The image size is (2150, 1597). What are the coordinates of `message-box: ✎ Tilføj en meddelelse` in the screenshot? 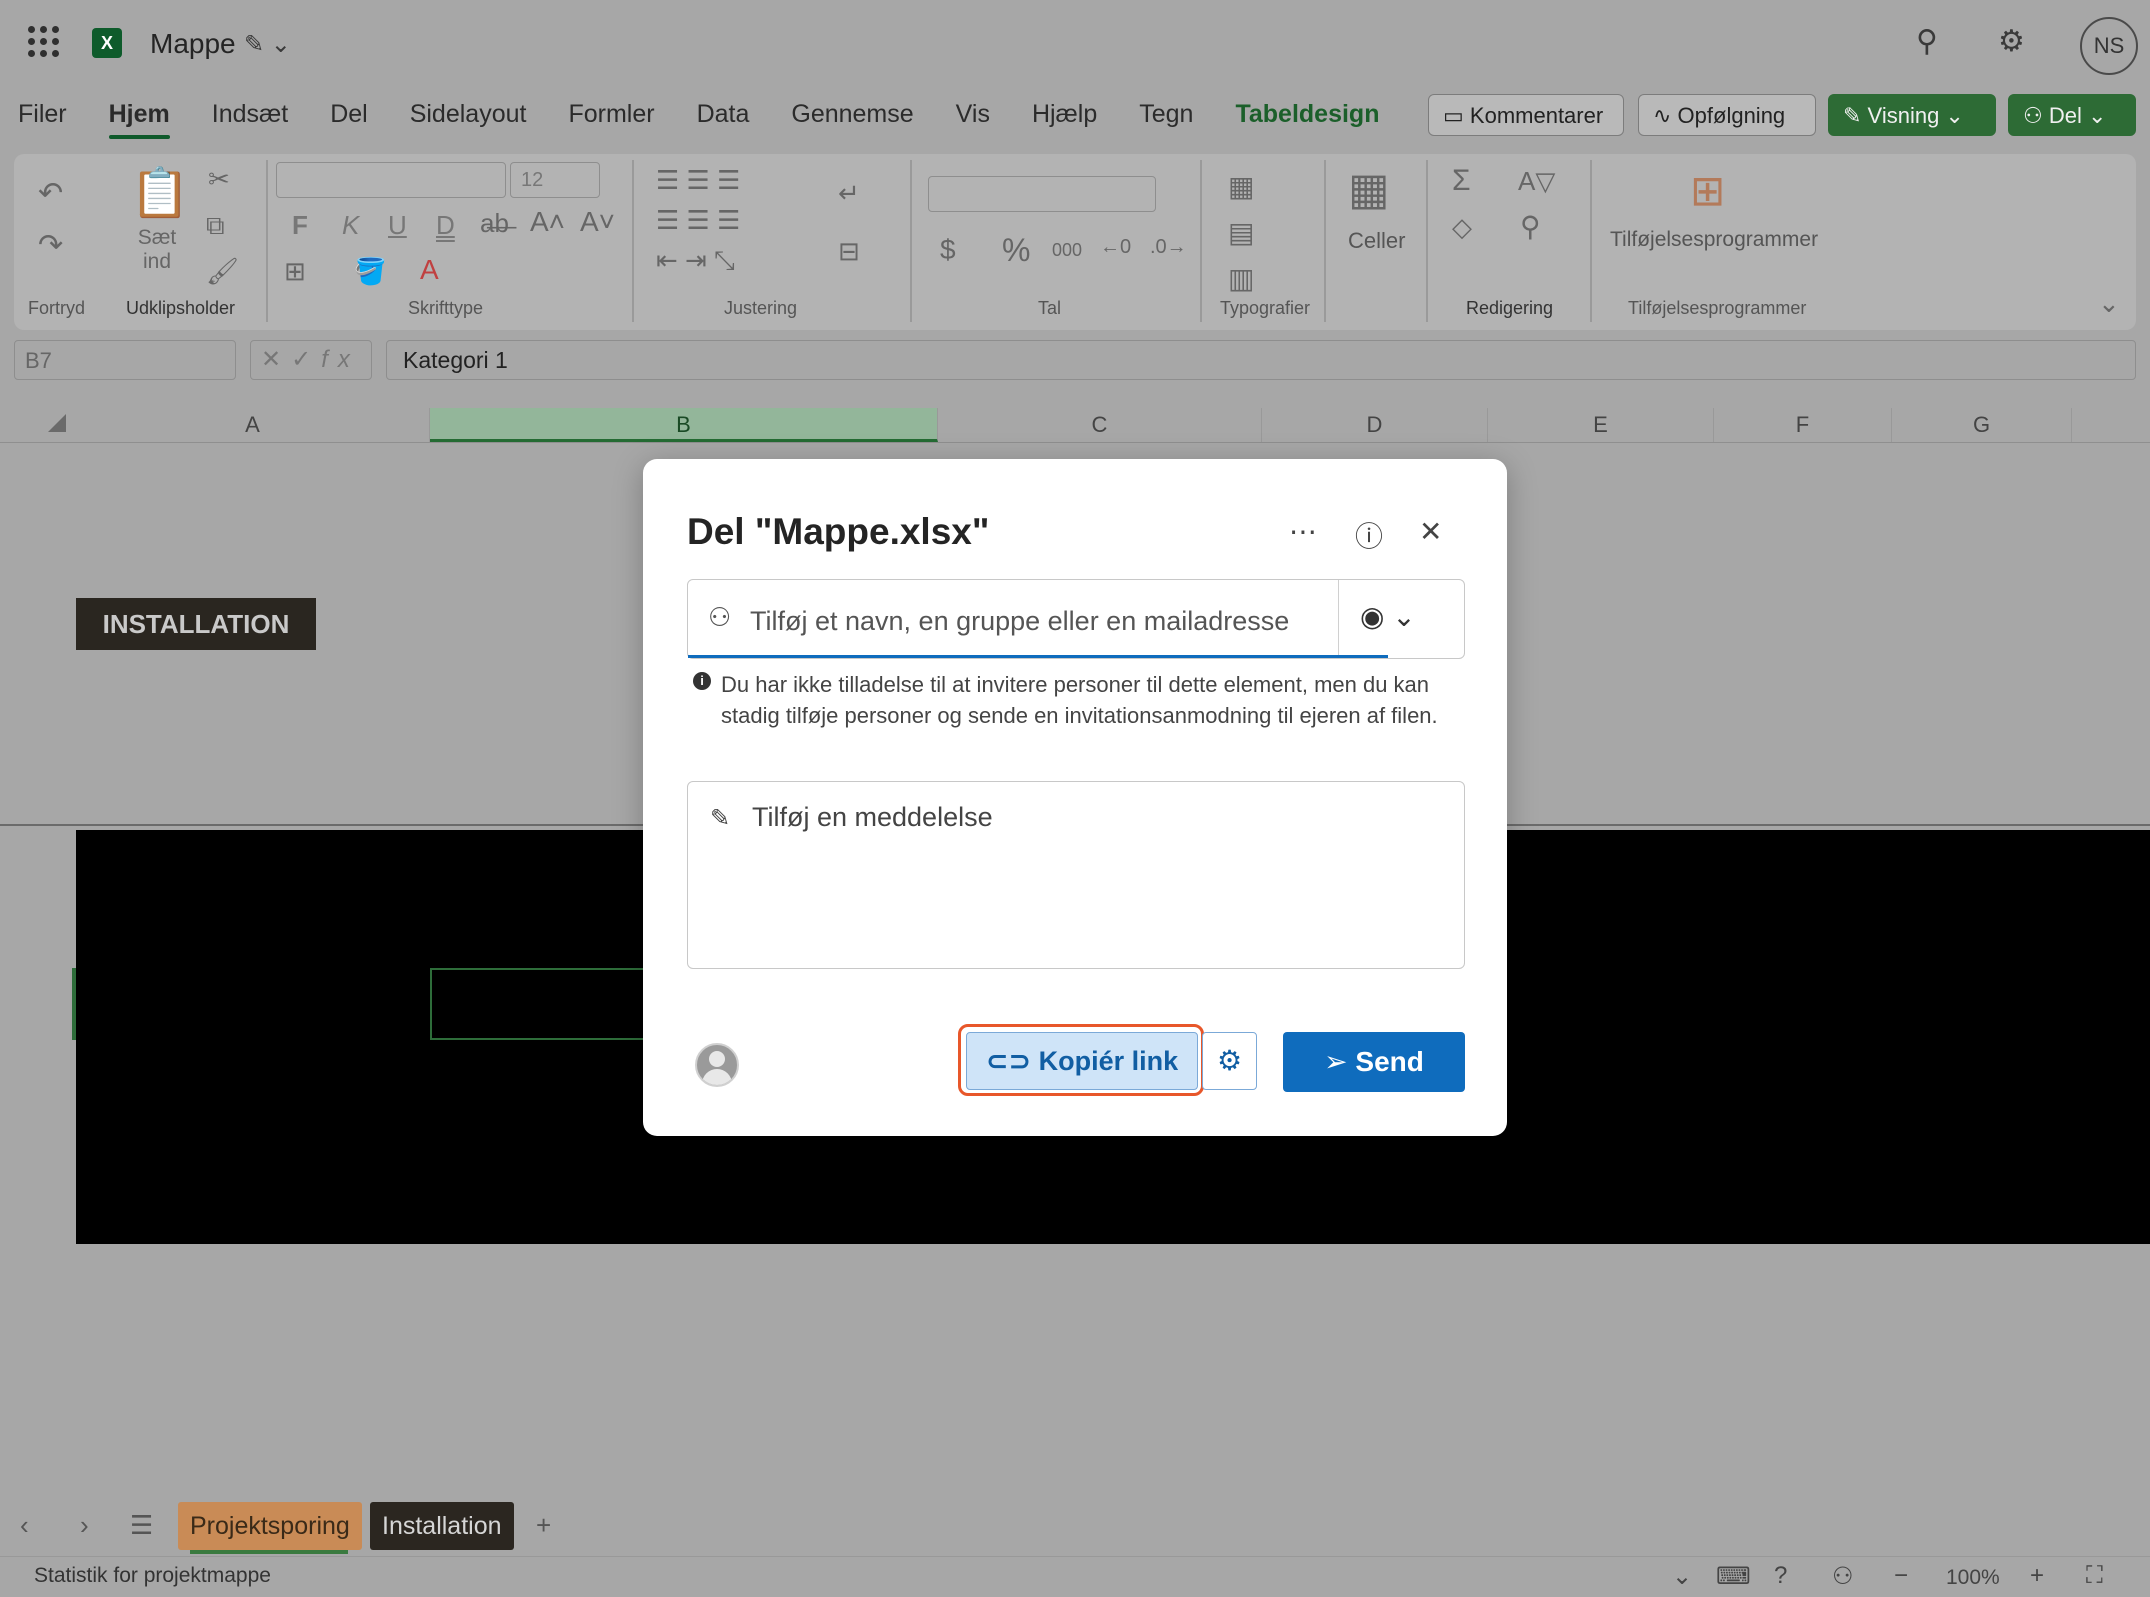 It's located at (1076, 875).